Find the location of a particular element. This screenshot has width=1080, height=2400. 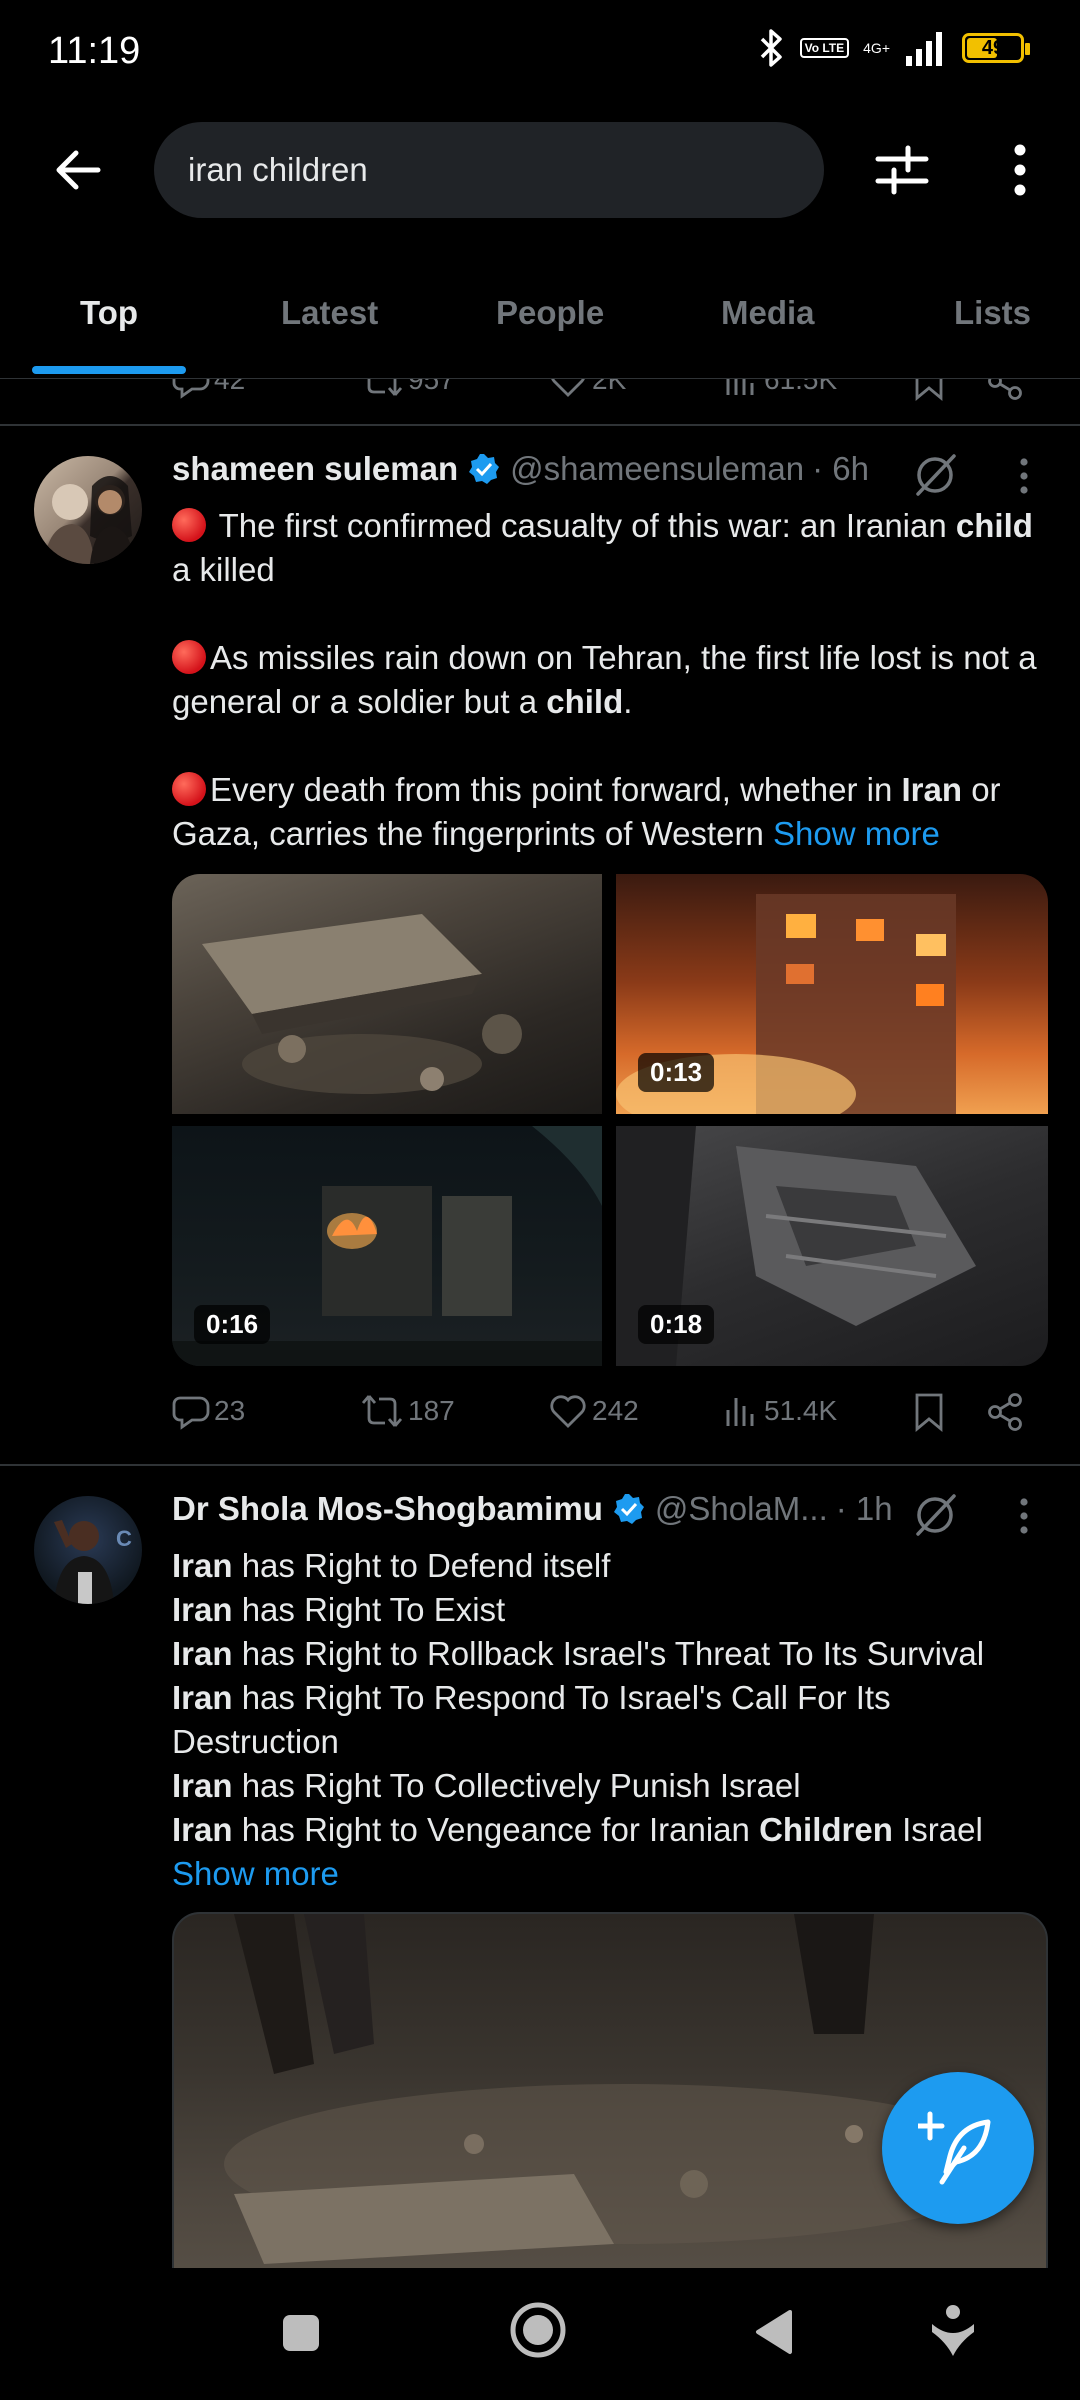

tab-lists: Lists is located at coordinates (992, 313).